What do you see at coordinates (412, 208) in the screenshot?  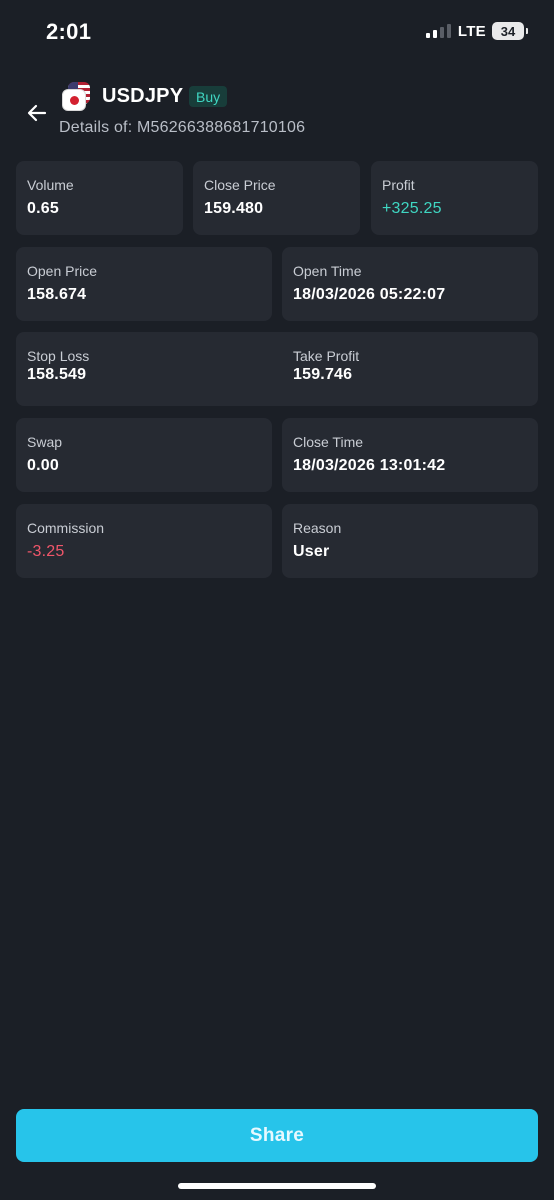 I see `profit-value: +325.25` at bounding box center [412, 208].